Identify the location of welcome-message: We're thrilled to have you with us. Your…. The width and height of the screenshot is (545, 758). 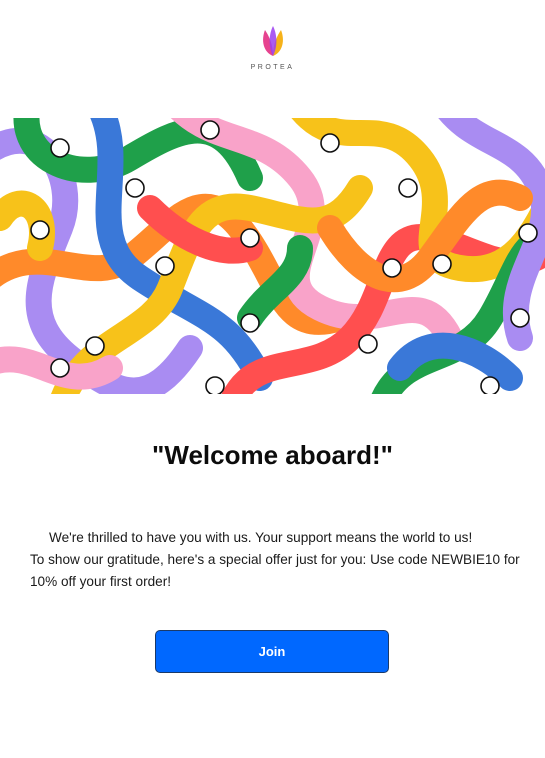
(275, 560).